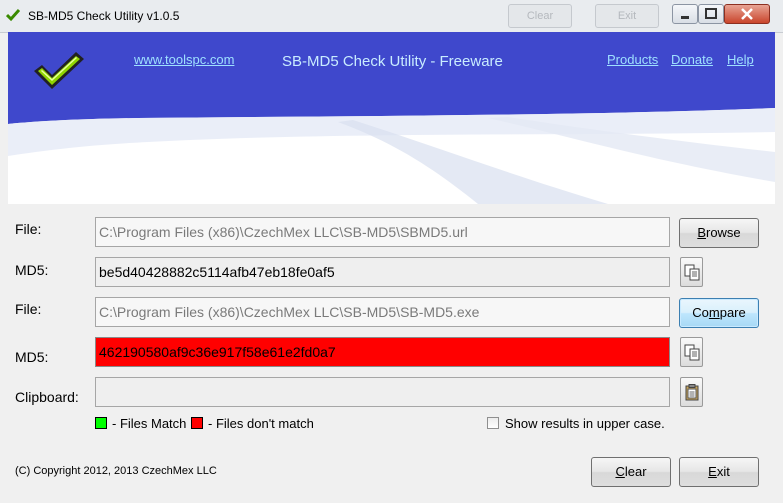 The image size is (783, 503). Describe the element at coordinates (392, 61) in the screenshot. I see `header-title: SB-MD5 Check Utility - Freeware` at that location.